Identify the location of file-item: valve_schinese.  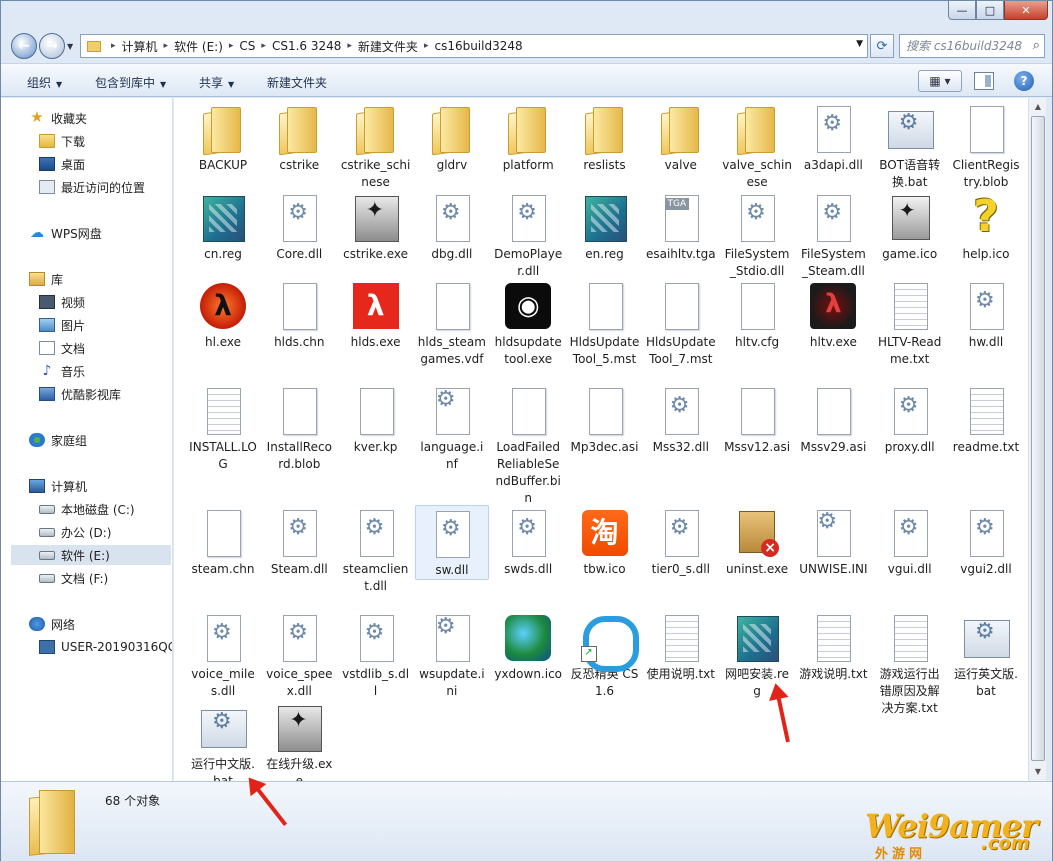
(757, 146).